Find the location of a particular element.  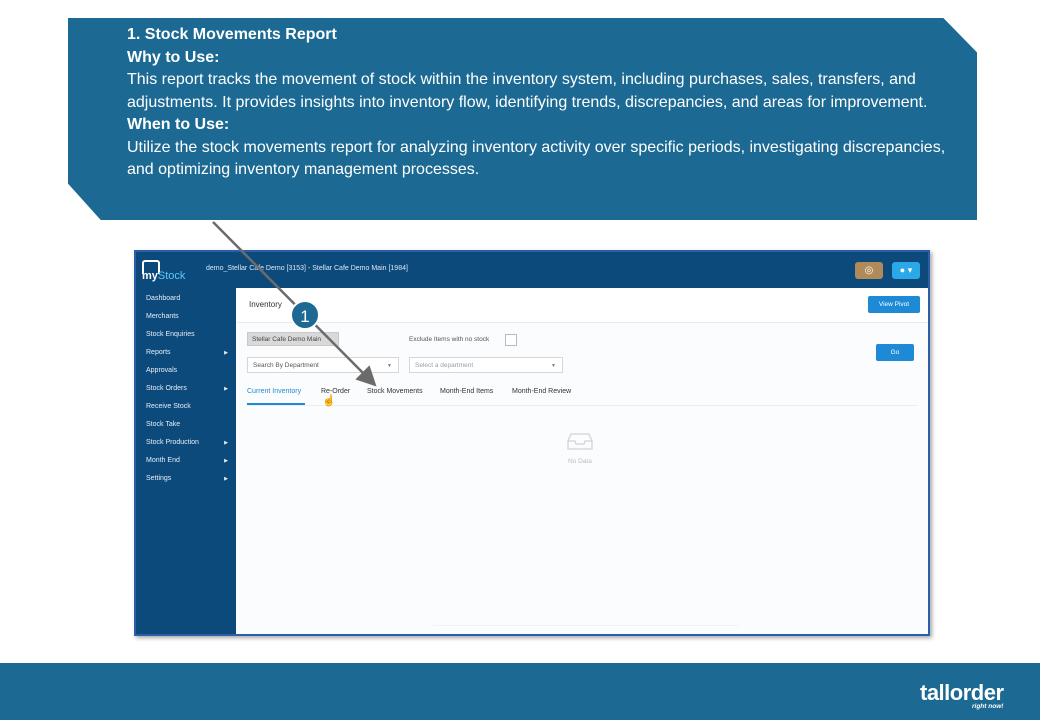

footer-bar is located at coordinates (520, 691).